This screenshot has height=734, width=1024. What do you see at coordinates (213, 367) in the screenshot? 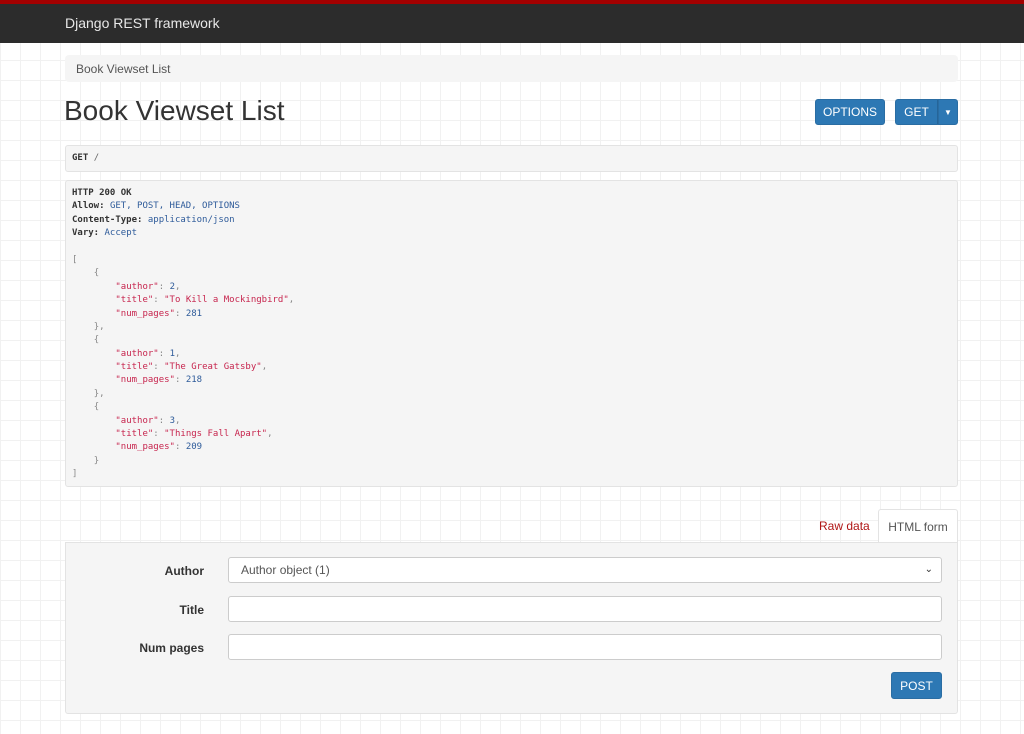
I see `json-string: "The Great Gatsby"` at bounding box center [213, 367].